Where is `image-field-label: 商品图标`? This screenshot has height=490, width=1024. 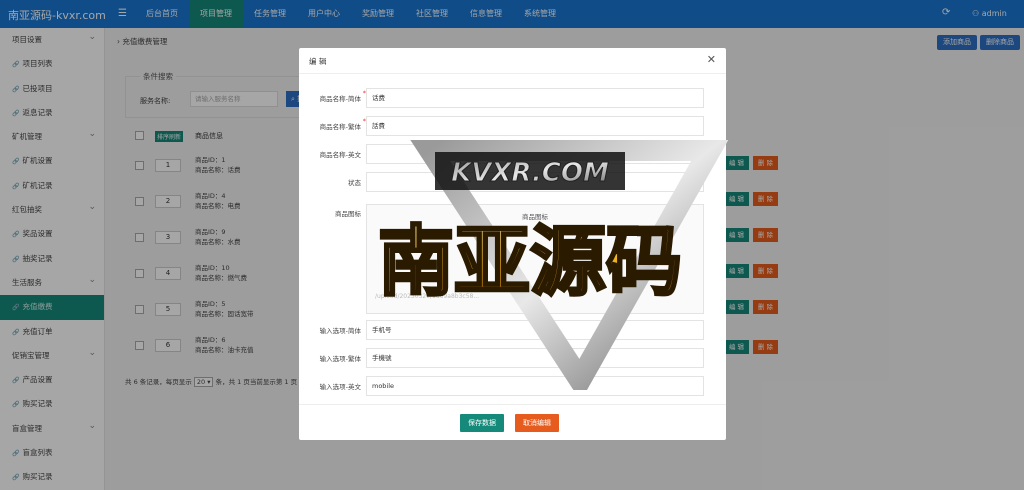
image-field-label: 商品图标 is located at coordinates (348, 214).